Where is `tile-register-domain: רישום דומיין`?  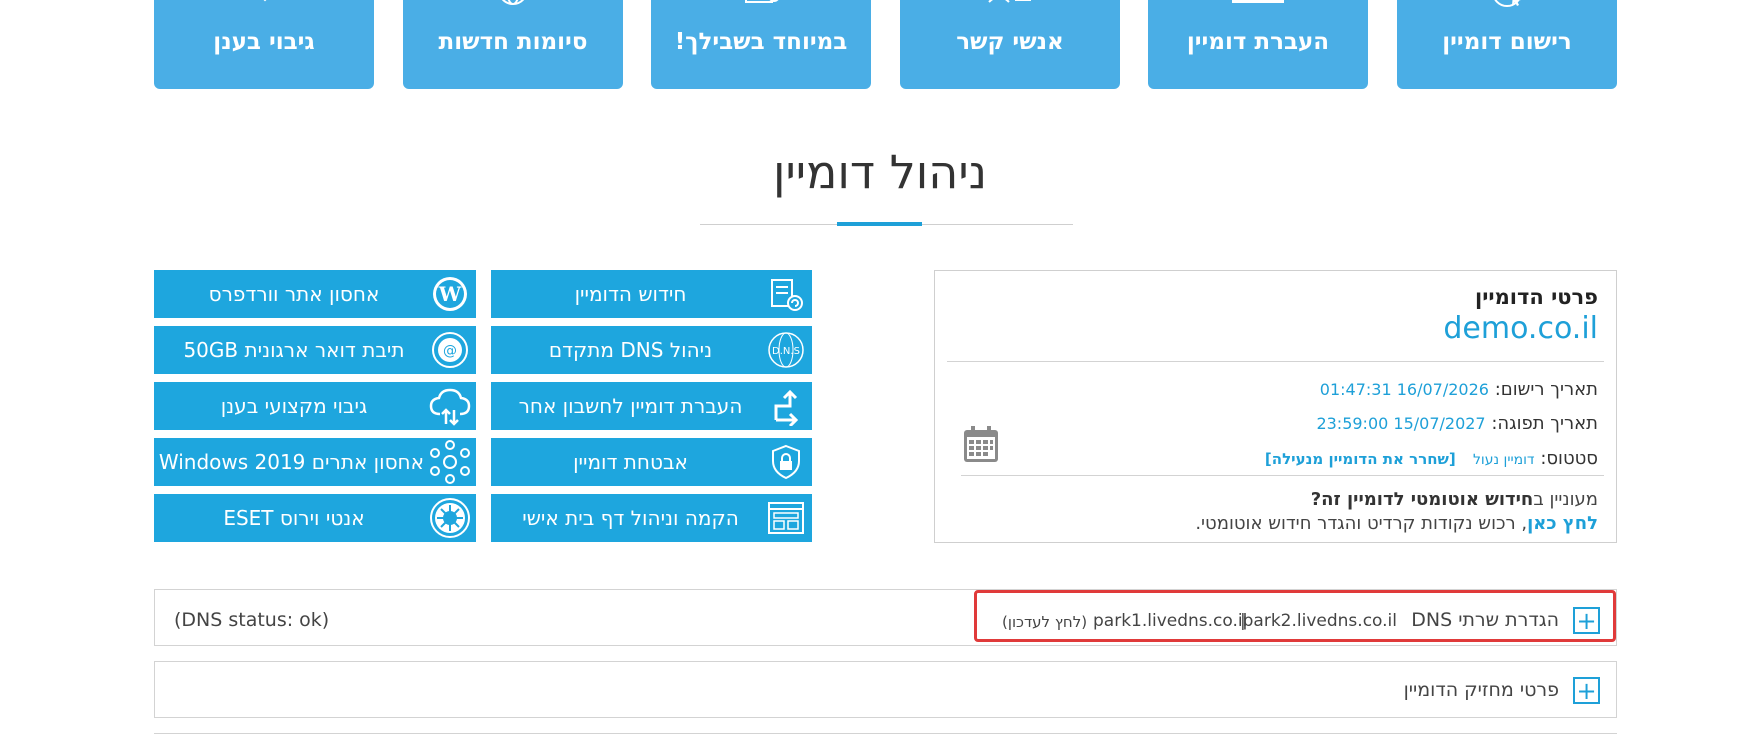
tile-register-domain: רישום דומיין is located at coordinates (1507, 44).